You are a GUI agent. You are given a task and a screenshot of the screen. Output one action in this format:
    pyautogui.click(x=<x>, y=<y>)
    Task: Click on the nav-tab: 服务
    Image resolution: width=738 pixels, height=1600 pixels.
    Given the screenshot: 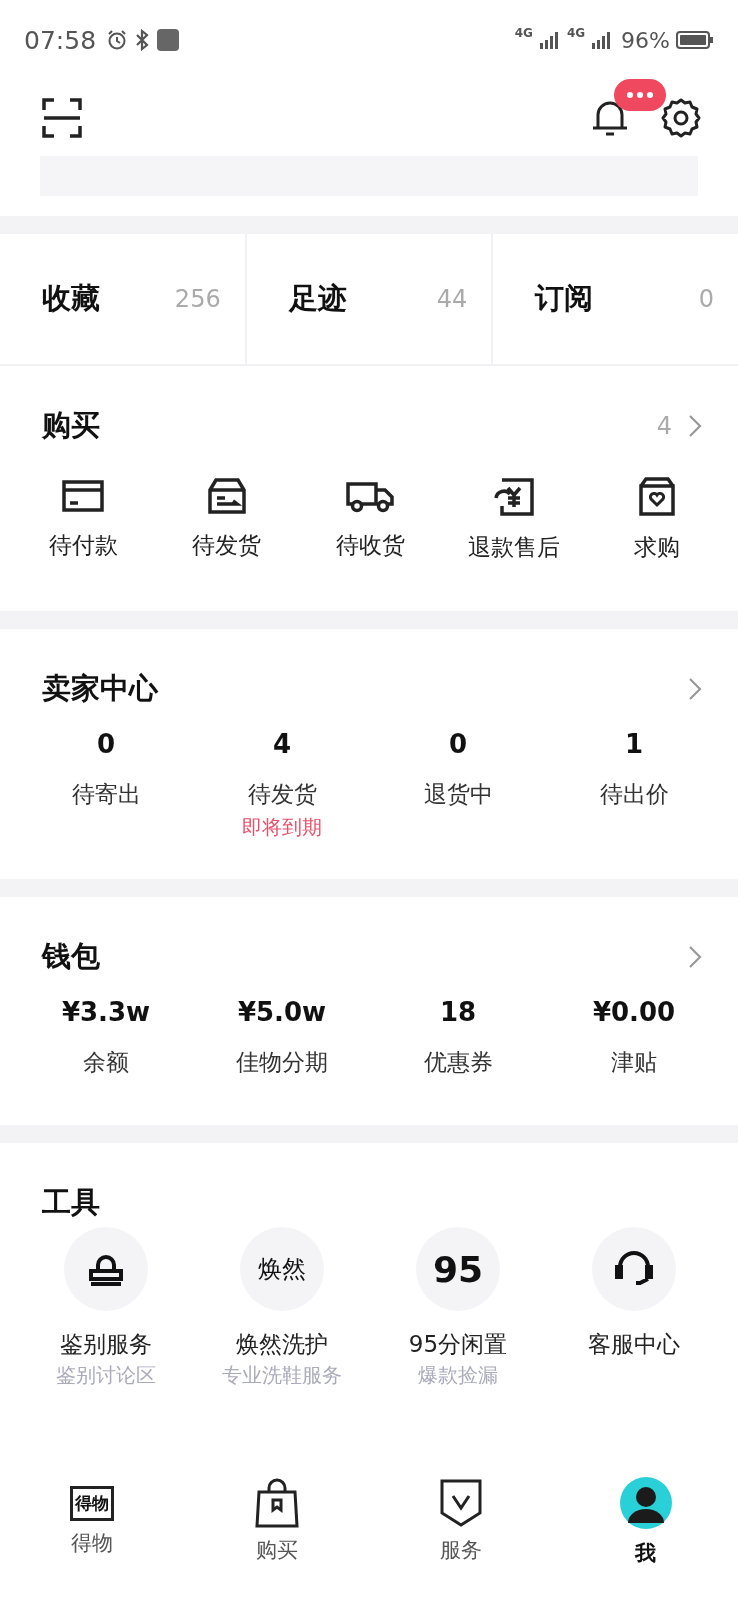 What is the action you would take?
    pyautogui.click(x=461, y=1521)
    